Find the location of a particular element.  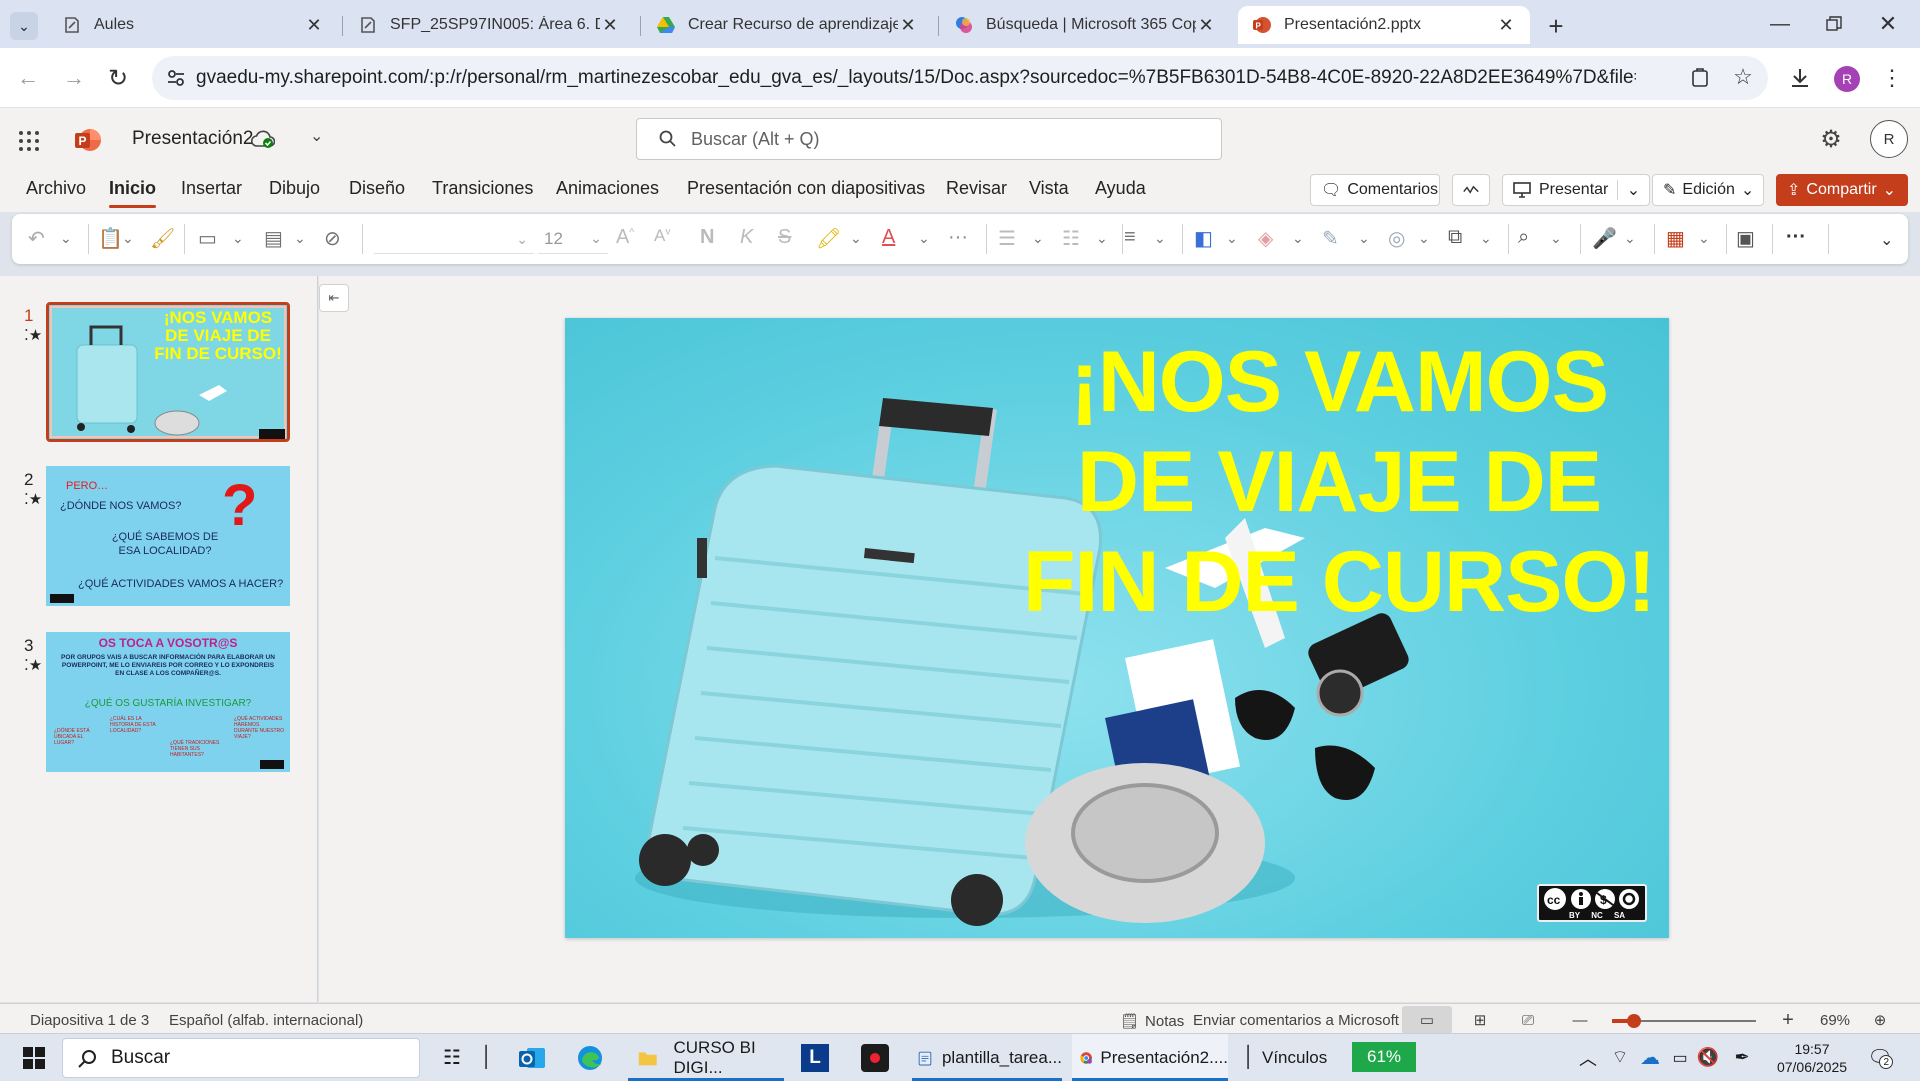

outlook-icon is located at coordinates (532, 1057).